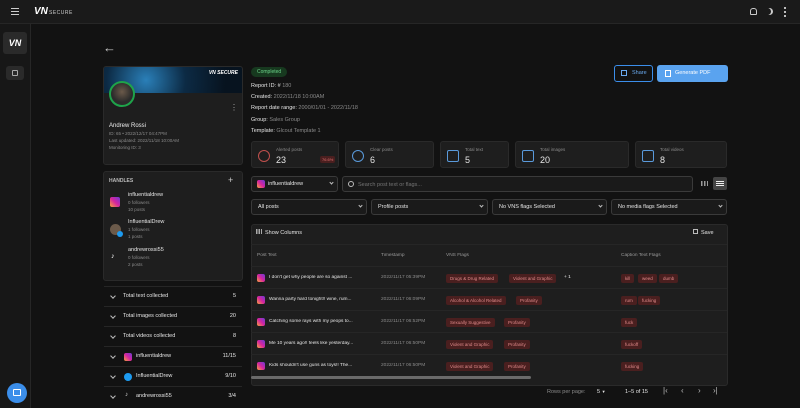  I want to click on column-header: Caption Text Flags, so click(641, 255).